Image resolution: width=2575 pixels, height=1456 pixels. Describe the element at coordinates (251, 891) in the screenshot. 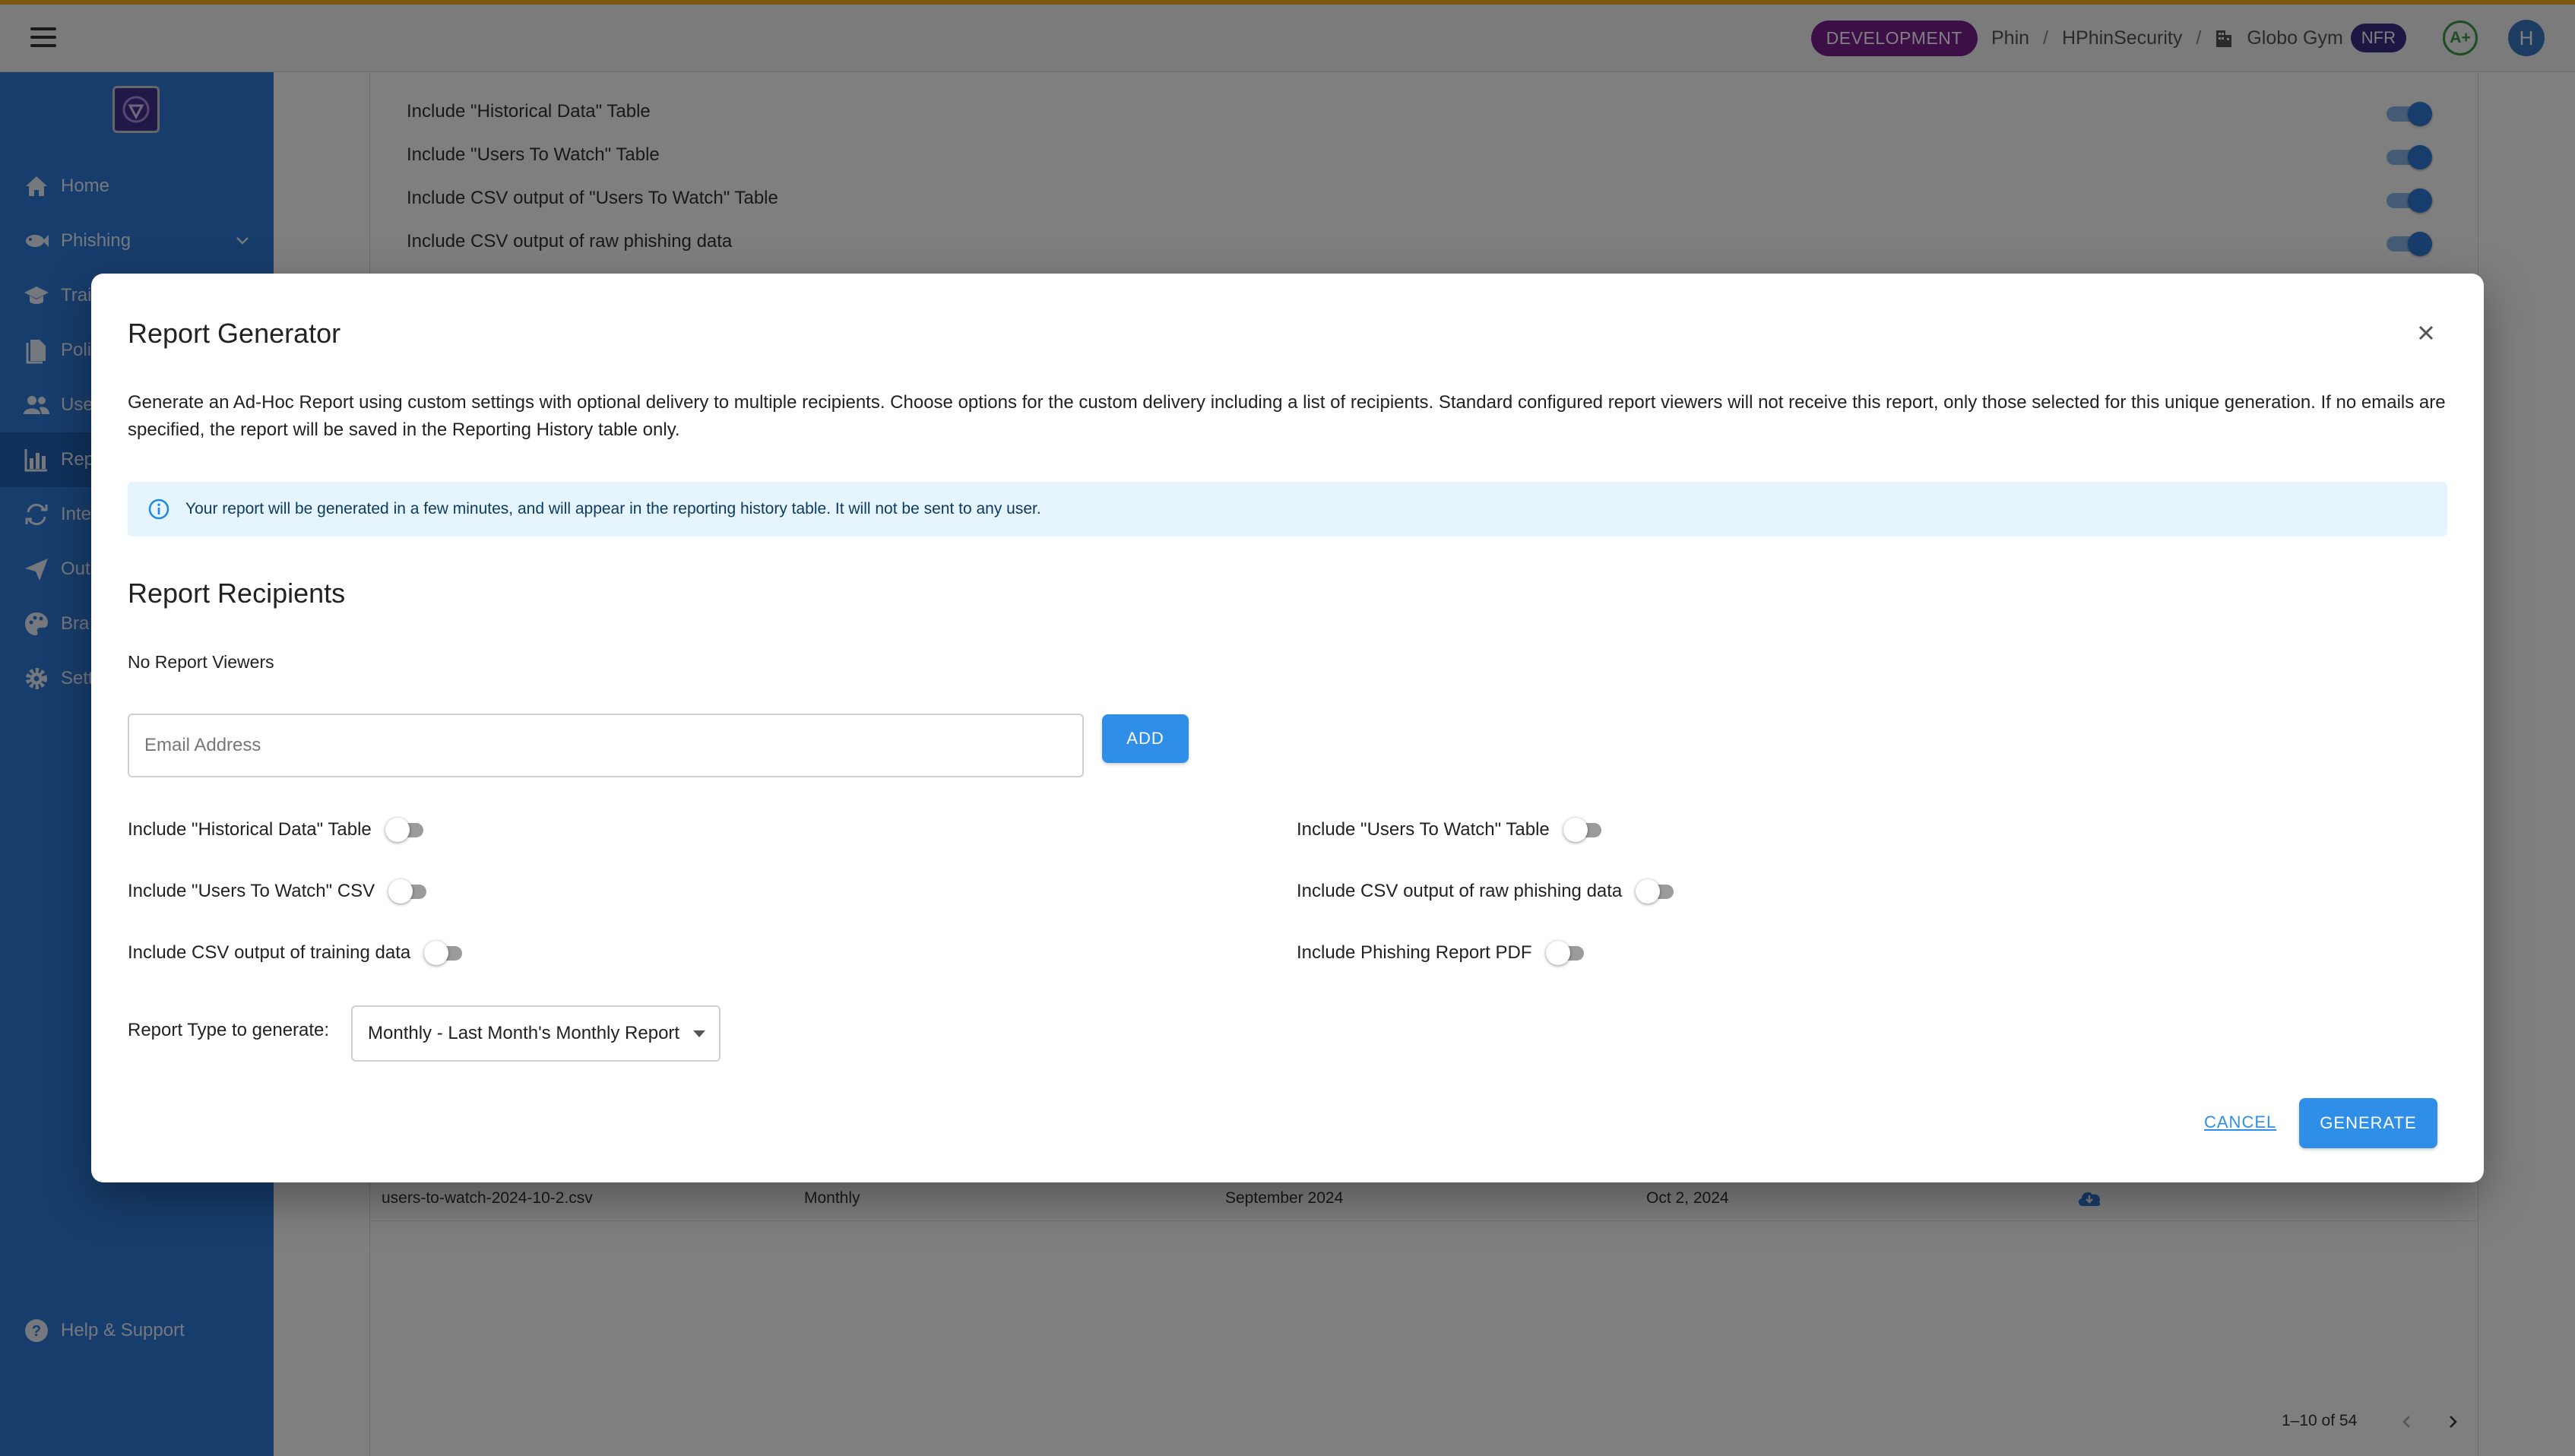

I see `option-label: Include "Users To Watch" CSV` at that location.